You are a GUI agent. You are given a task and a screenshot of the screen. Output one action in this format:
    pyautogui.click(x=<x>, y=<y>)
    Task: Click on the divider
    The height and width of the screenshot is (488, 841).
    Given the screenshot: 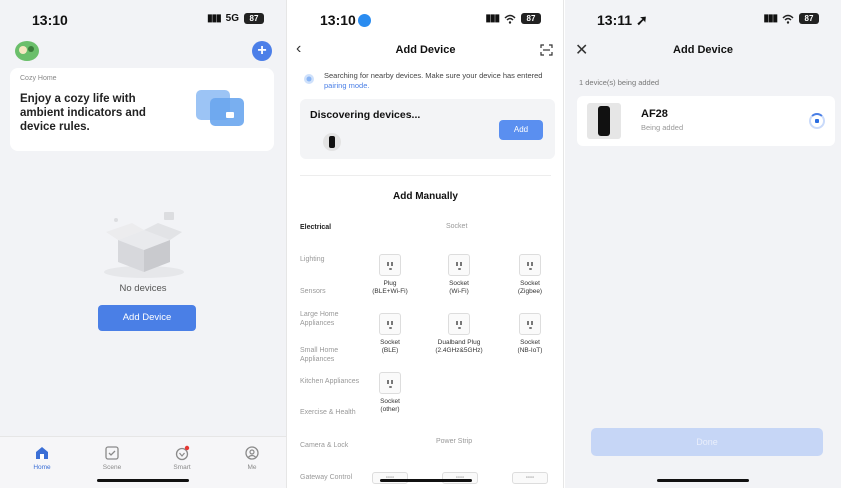 What is the action you would take?
    pyautogui.click(x=425, y=175)
    